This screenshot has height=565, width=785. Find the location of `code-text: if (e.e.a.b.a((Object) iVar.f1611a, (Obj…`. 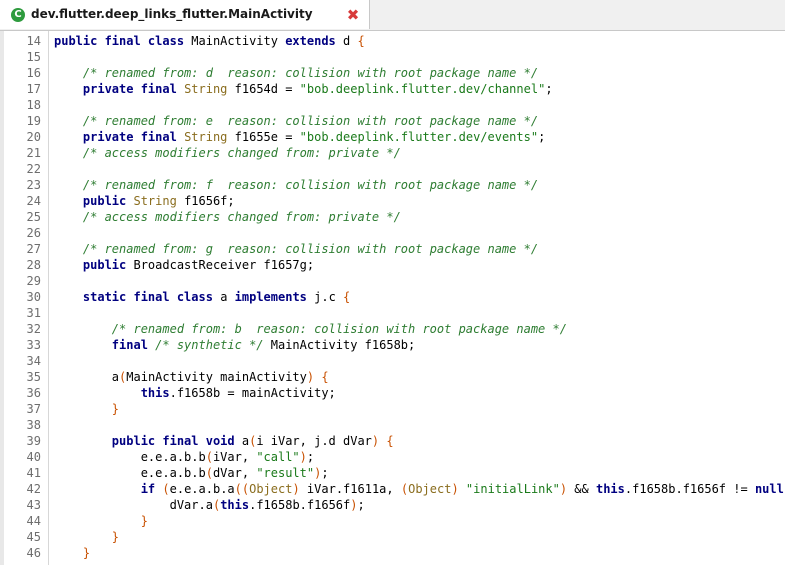

code-text: if (e.e.a.b.a((Object) iVar.f1611a, (Obj… is located at coordinates (419, 489).